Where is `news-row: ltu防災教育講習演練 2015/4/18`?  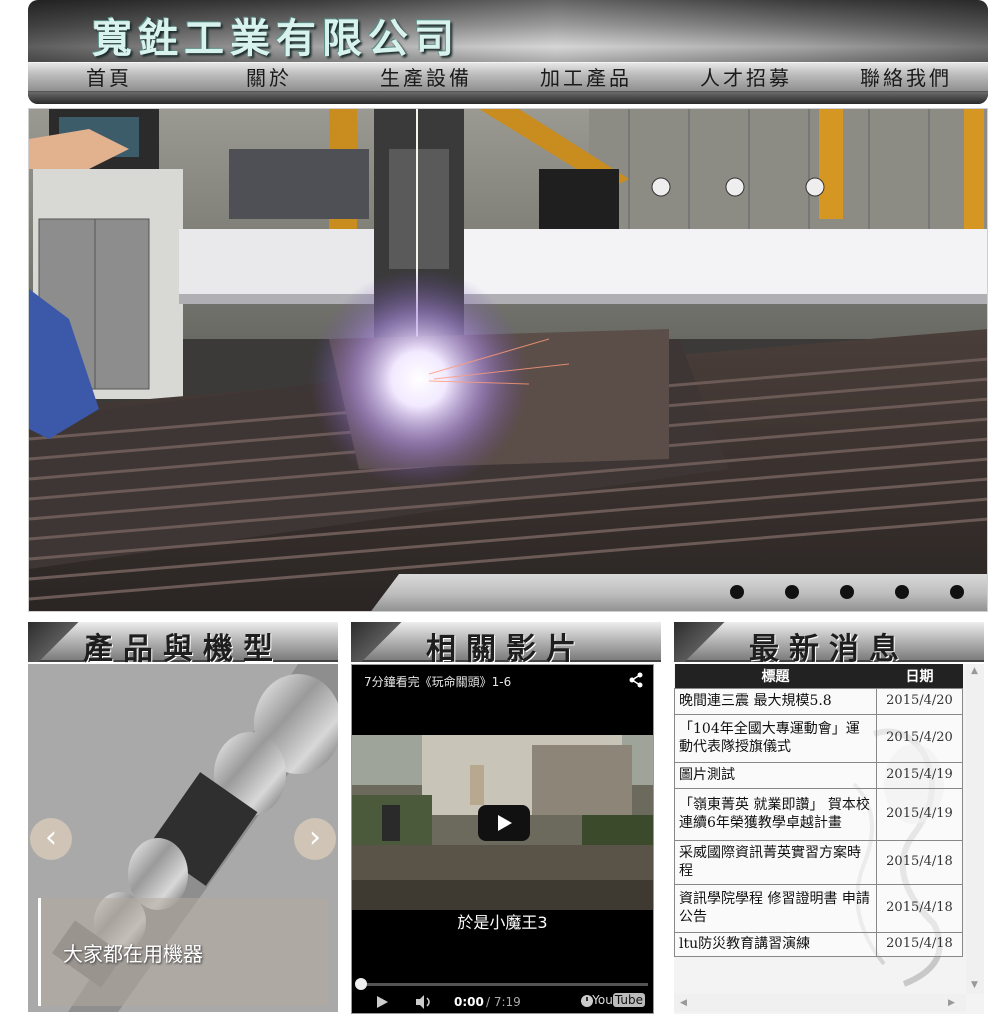 news-row: ltu防災教育講習演練 2015/4/18 is located at coordinates (818, 944).